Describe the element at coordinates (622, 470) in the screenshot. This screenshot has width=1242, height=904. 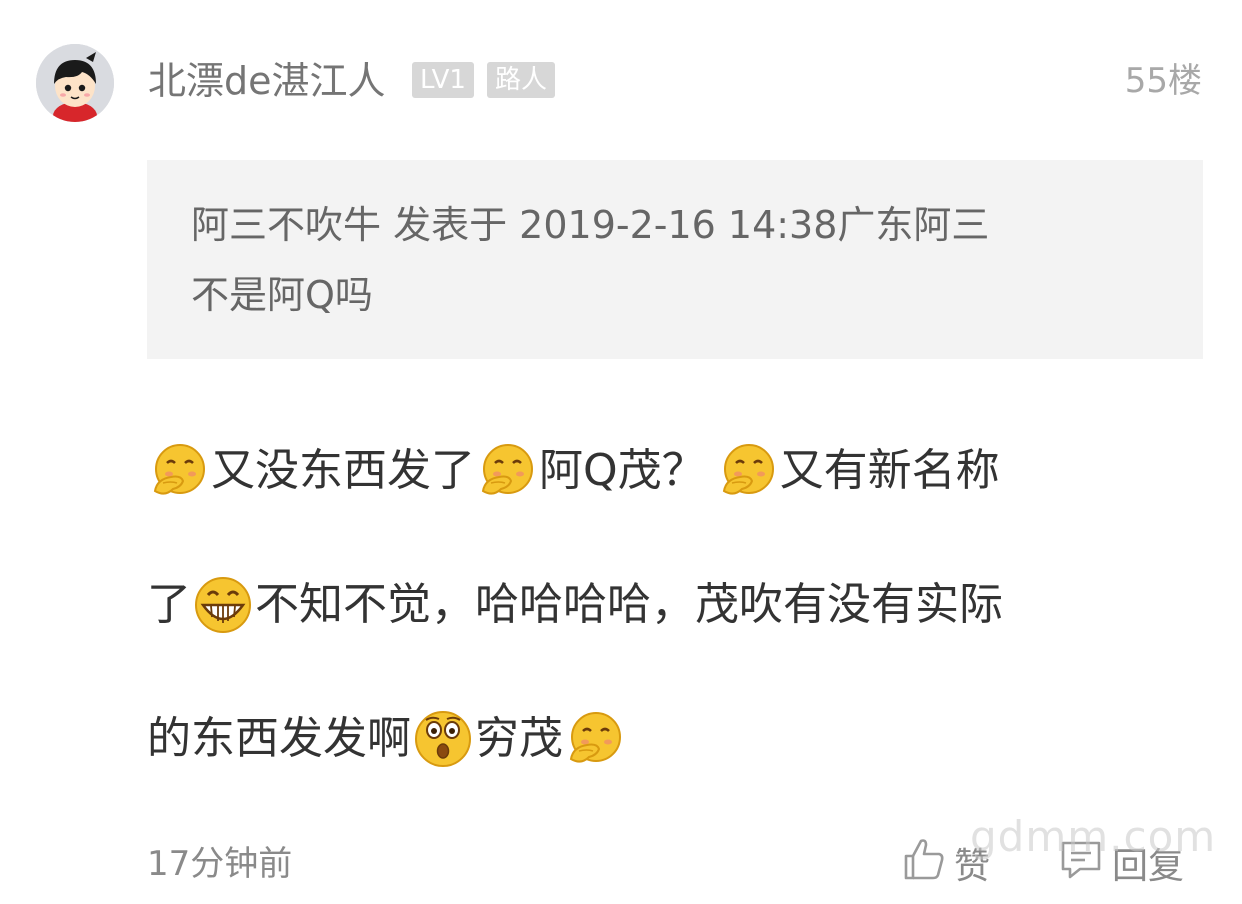
I see `reply-text-1b: 阿Q茂？` at that location.